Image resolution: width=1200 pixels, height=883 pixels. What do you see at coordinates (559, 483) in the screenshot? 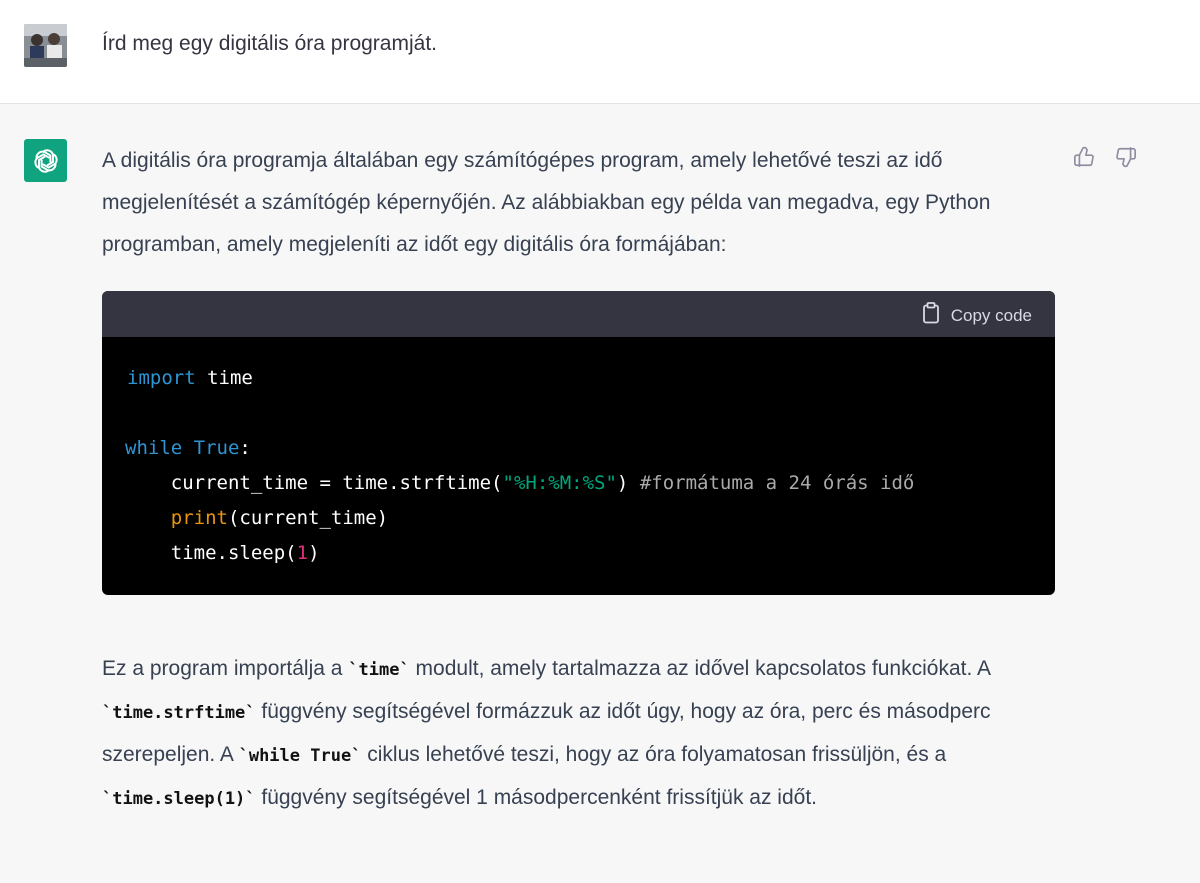
I see `code-token: %H:%M:%S` at bounding box center [559, 483].